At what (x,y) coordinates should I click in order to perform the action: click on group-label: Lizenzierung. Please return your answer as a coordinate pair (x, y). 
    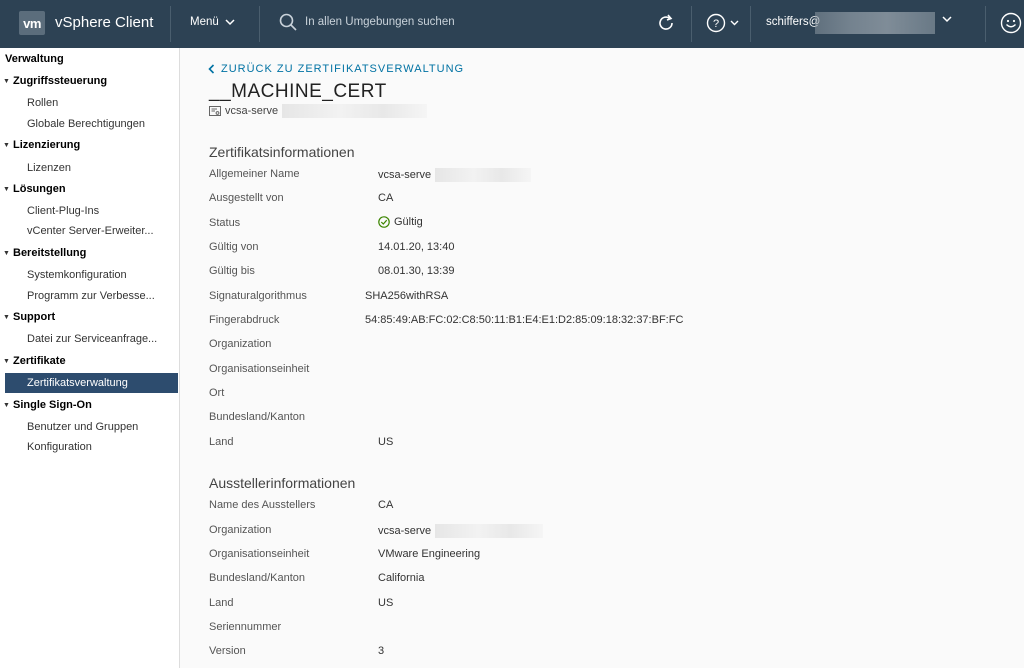
    Looking at the image, I should click on (47, 145).